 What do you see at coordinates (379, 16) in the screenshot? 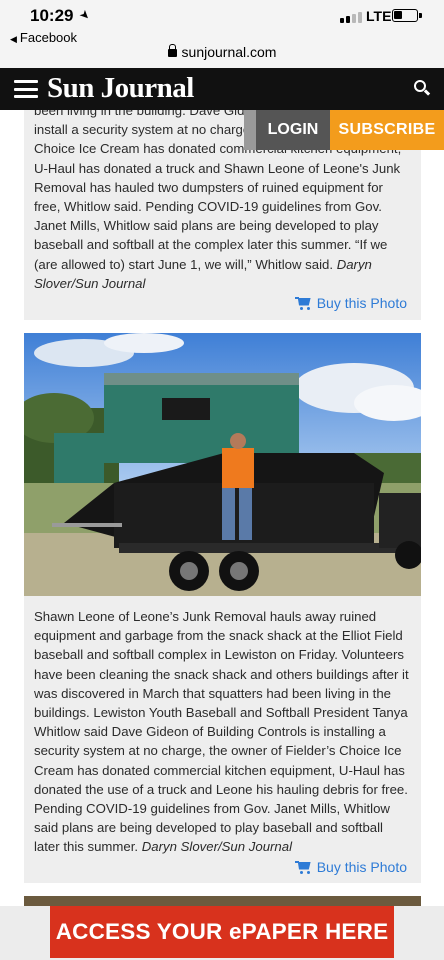
I see `network-type: LTE` at bounding box center [379, 16].